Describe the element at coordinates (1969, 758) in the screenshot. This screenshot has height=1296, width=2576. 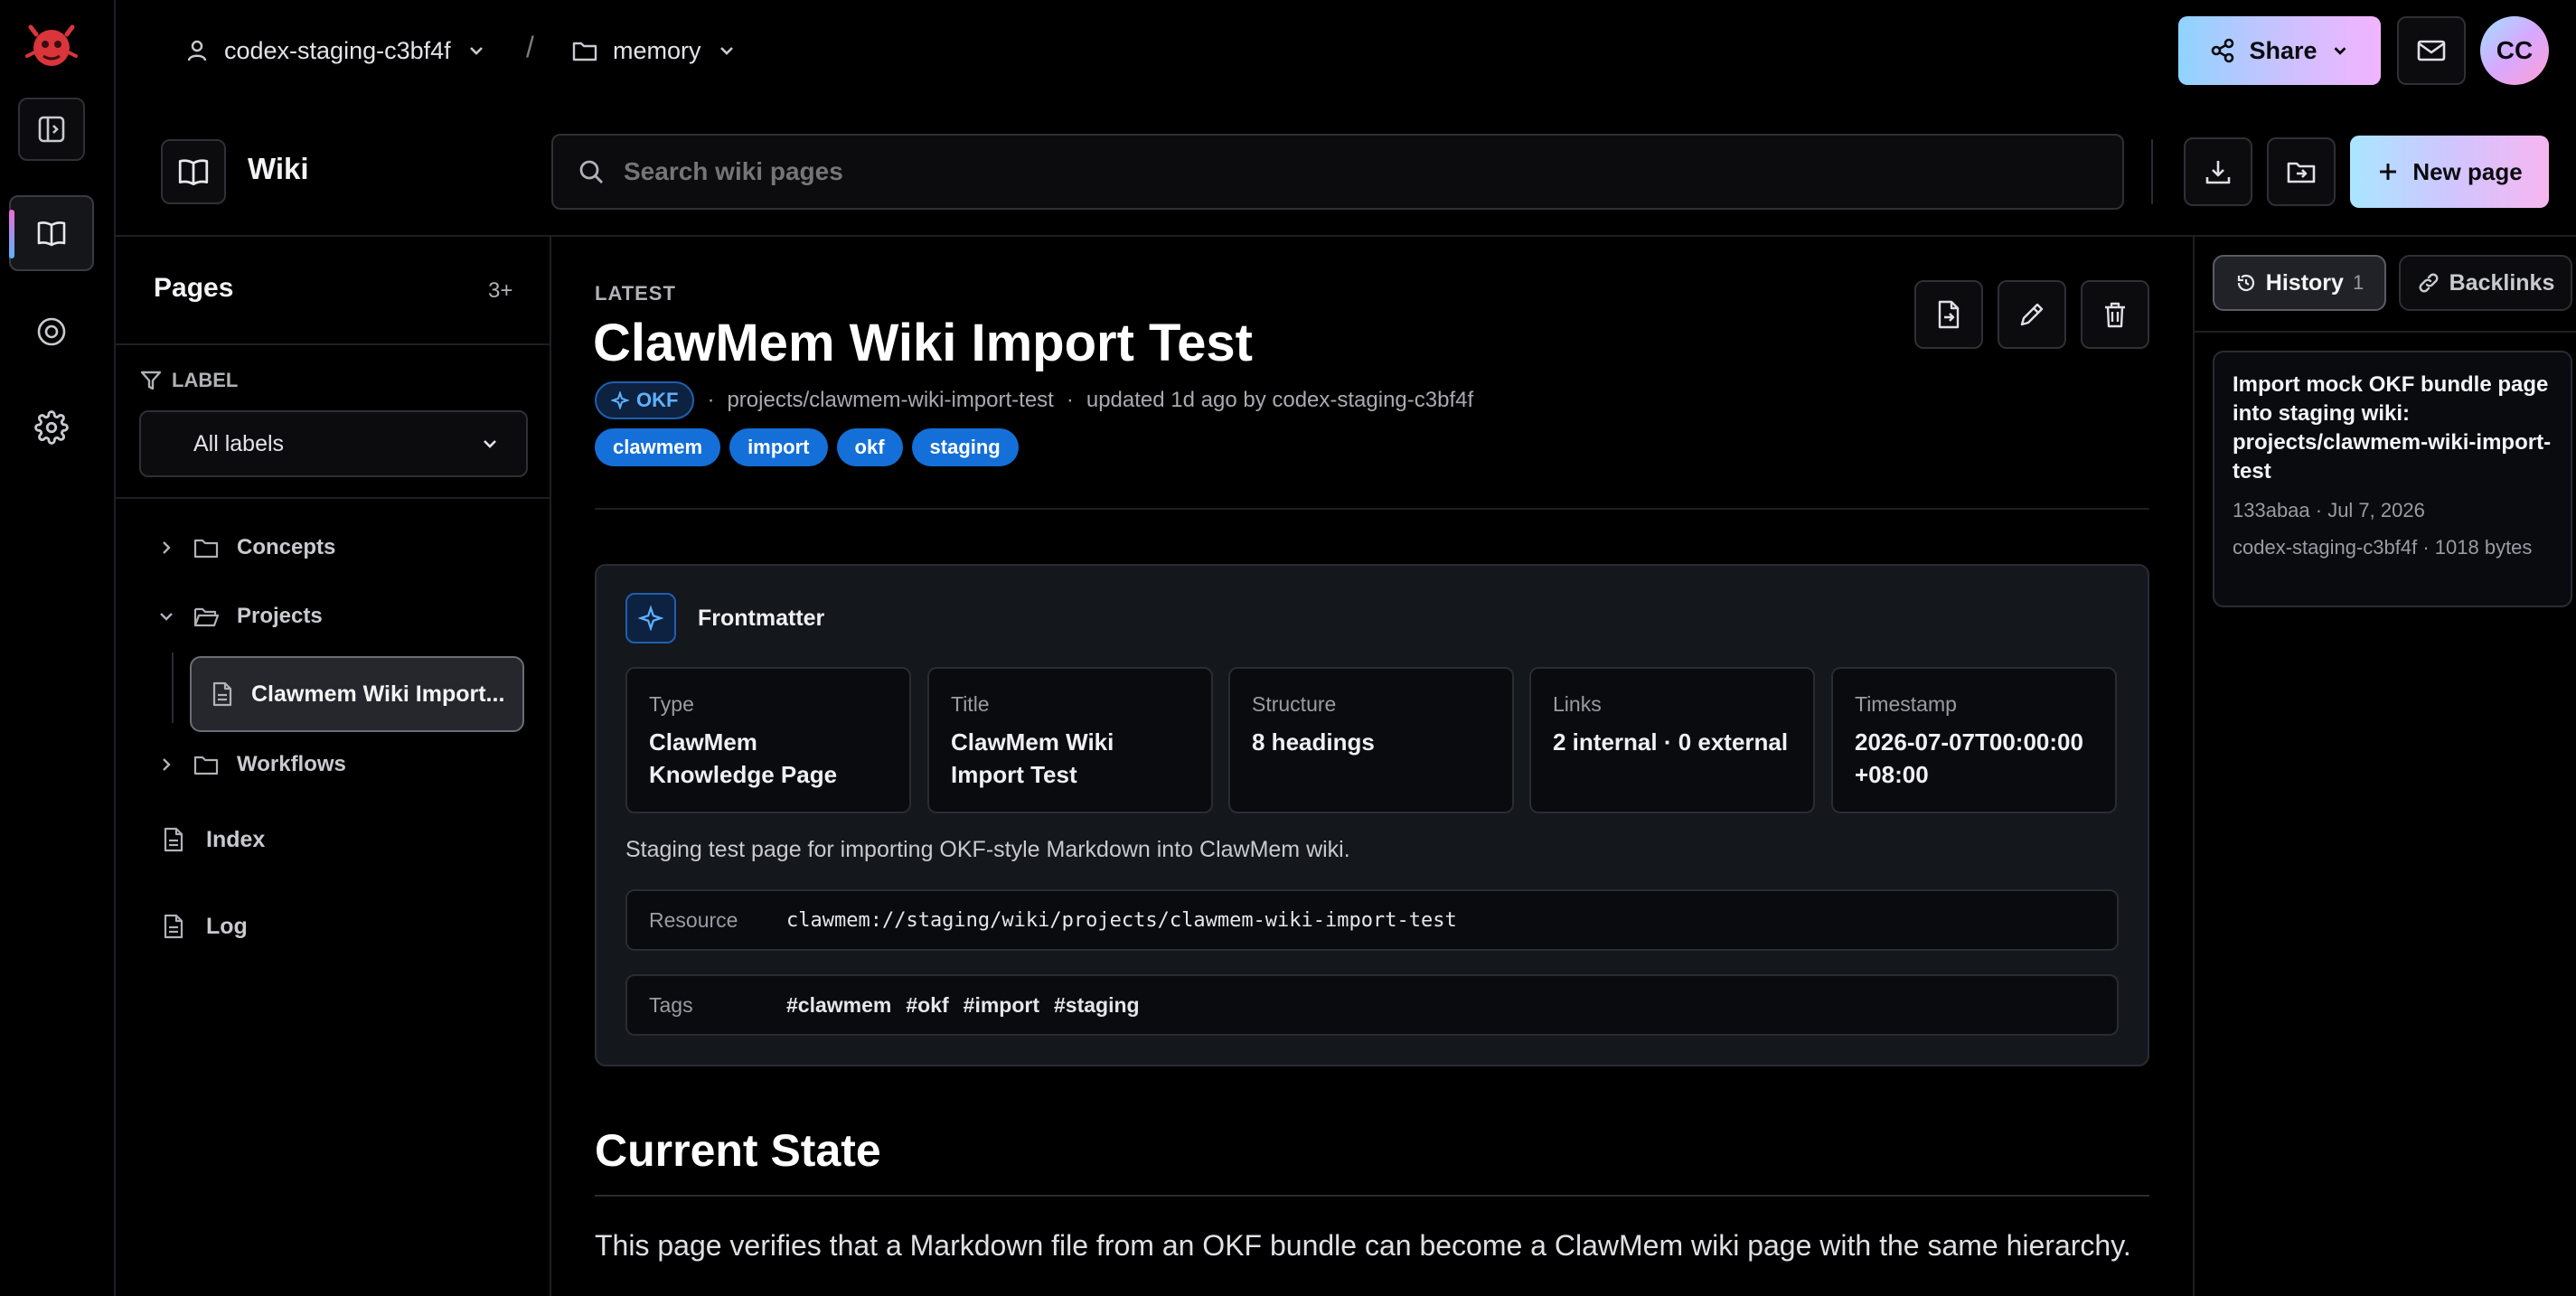
I see `card-value: 2026-07-07T00:00:00+08:00` at that location.